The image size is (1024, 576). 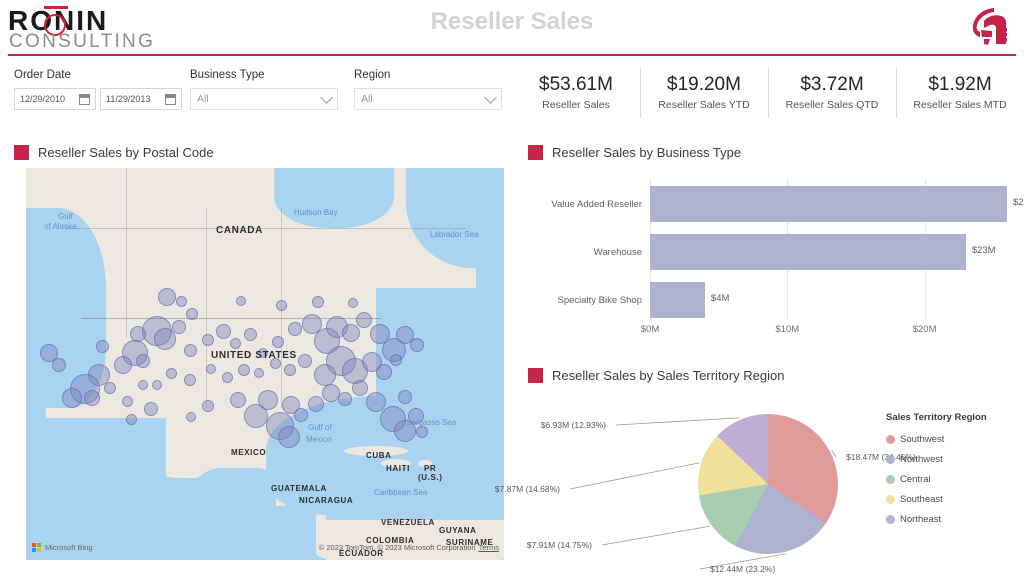 What do you see at coordinates (264, 99) in the screenshot?
I see `business-type-dropdown: All` at bounding box center [264, 99].